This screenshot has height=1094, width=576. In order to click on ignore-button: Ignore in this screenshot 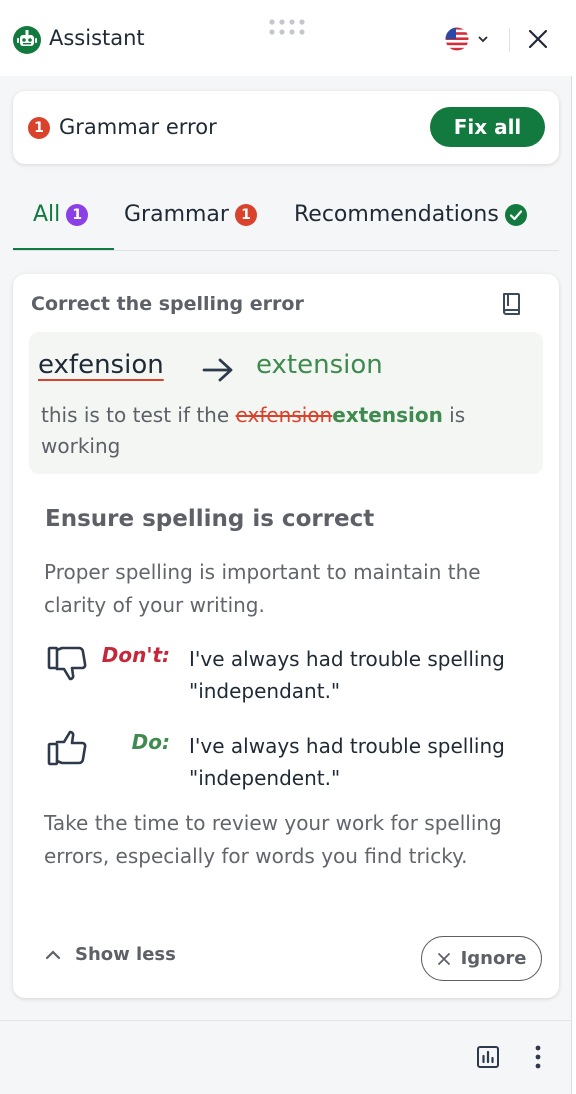, I will do `click(481, 958)`.